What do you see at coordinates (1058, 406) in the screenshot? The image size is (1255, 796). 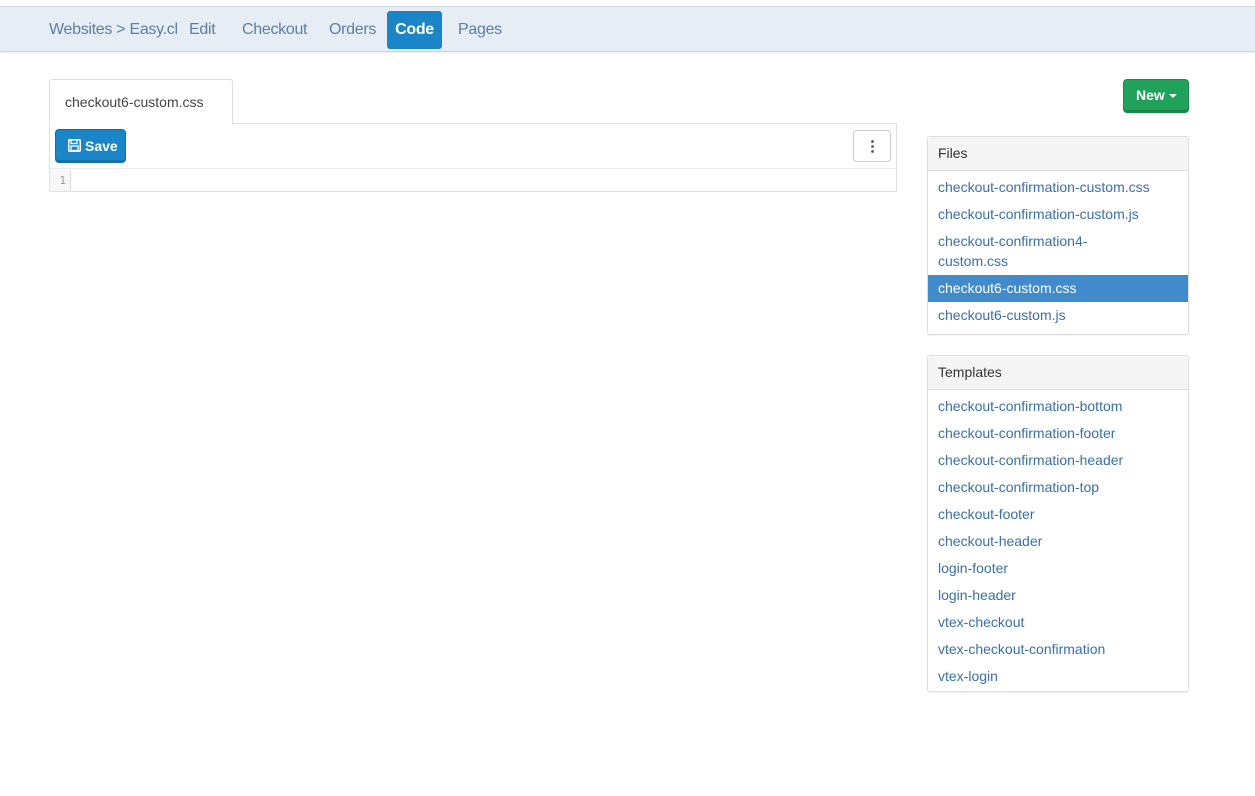 I see `template-item: checkout-confirmation-bottom` at bounding box center [1058, 406].